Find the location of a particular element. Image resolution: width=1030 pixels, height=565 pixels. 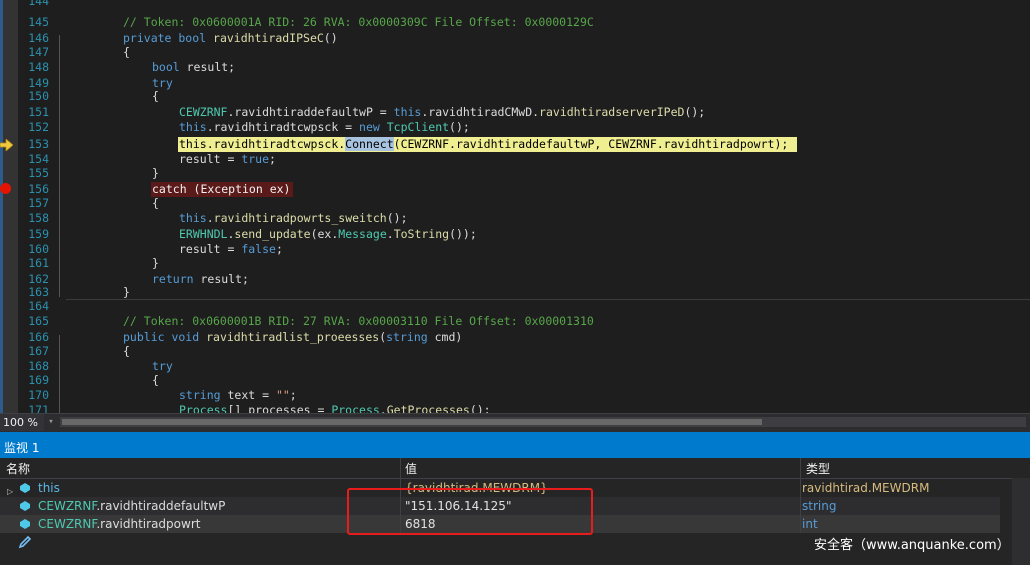

code-line-155: } is located at coordinates (155, 173).